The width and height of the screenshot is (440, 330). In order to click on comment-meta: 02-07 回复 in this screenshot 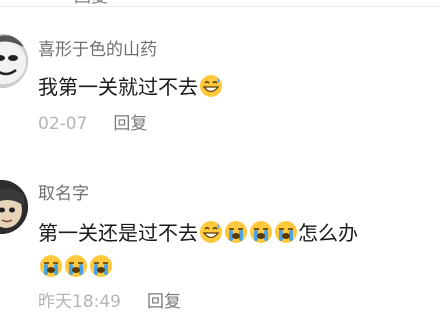, I will do `click(92, 124)`.